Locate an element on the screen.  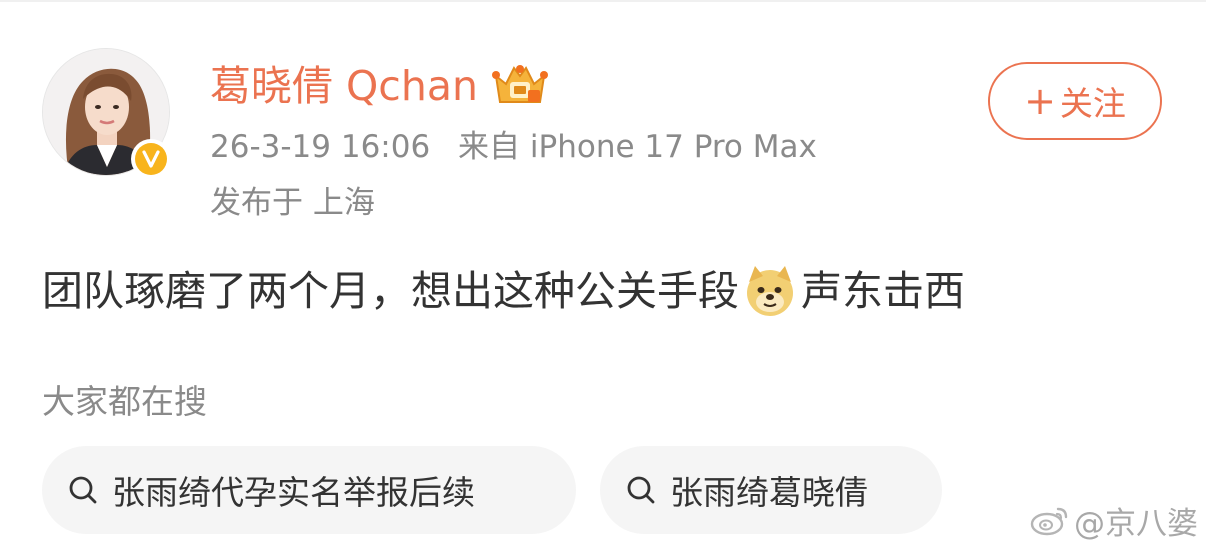
search-chip-label: 张雨绮葛晓倩 is located at coordinates (769, 492).